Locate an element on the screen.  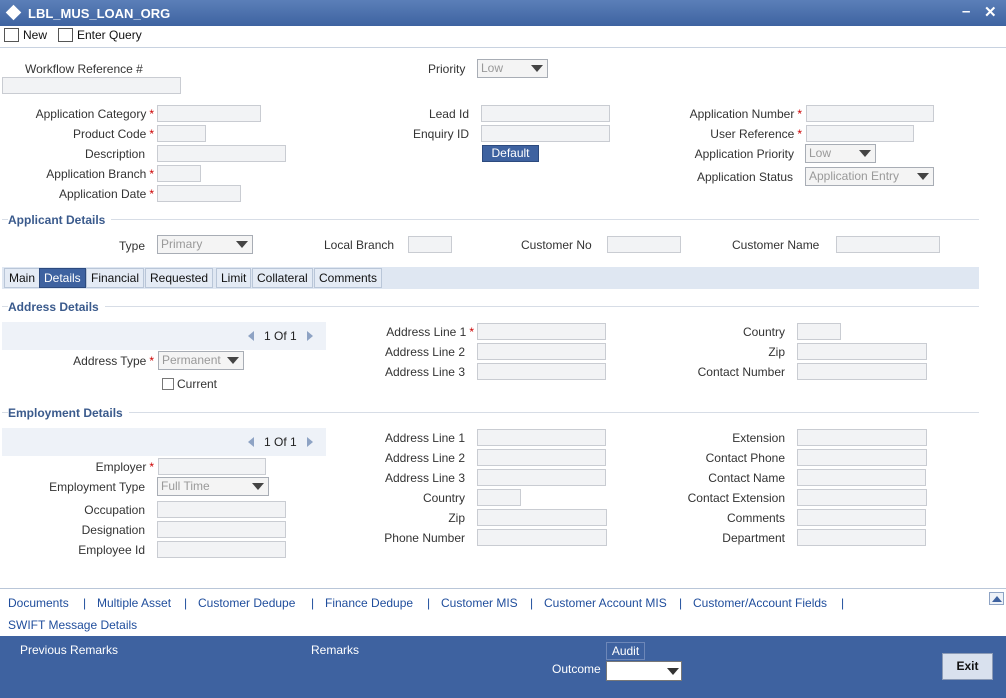
remarks-label: Remarks is located at coordinates (335, 650).